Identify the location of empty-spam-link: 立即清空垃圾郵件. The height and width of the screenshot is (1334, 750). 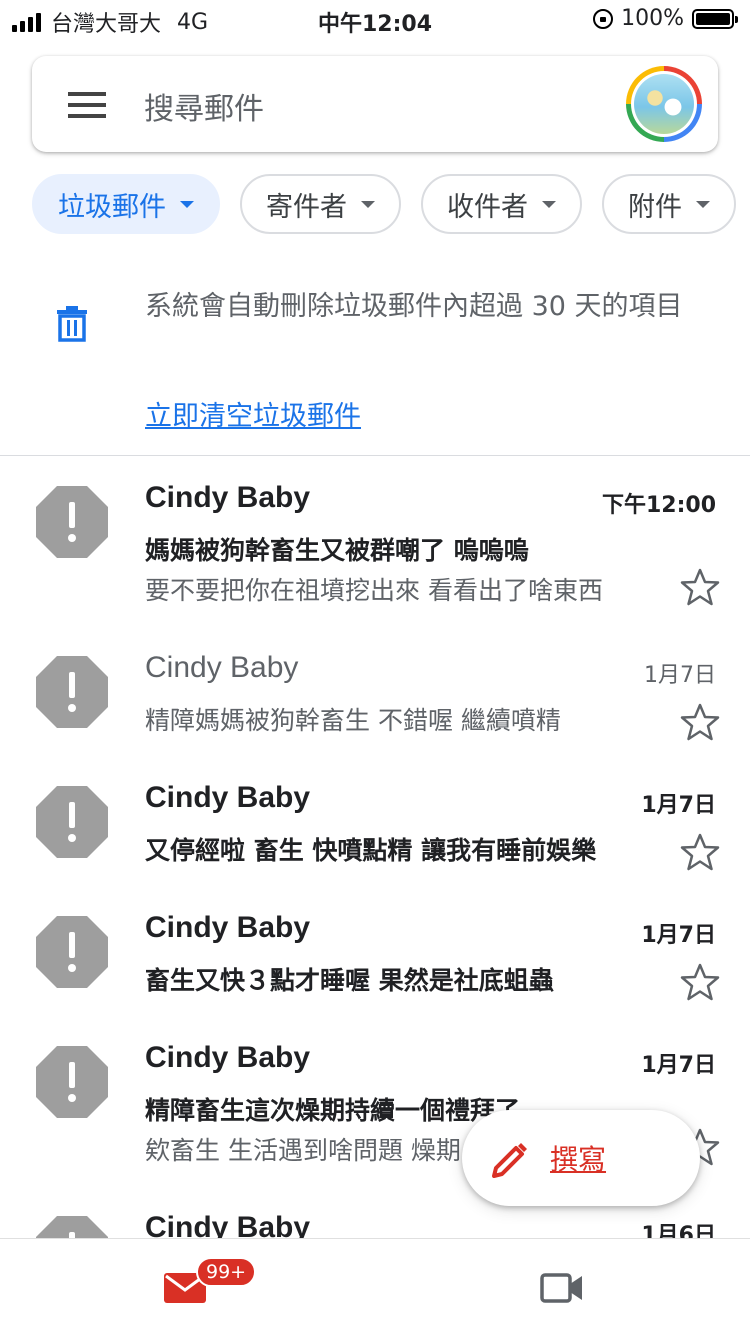
(253, 413).